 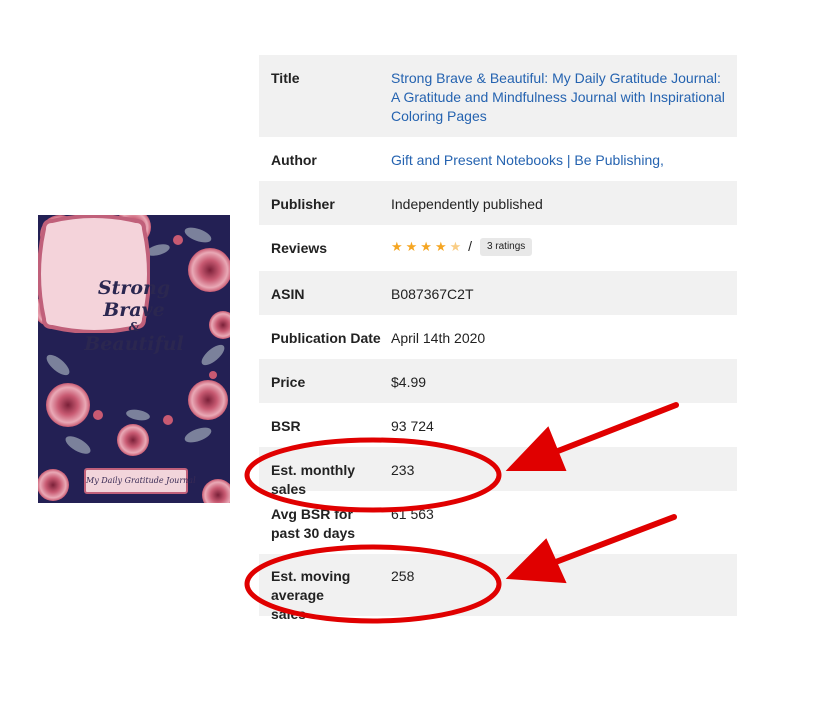 I want to click on cover-title-amp: &, so click(x=134, y=327).